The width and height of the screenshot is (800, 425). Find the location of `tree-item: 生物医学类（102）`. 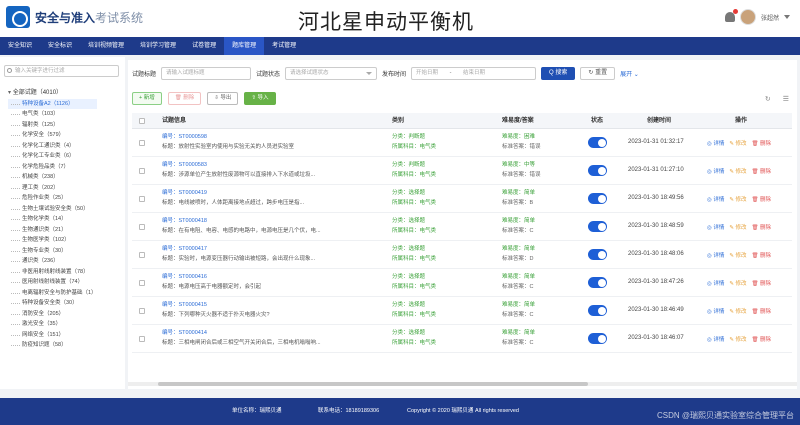

tree-item: 生物医学类（102） is located at coordinates (52, 240).